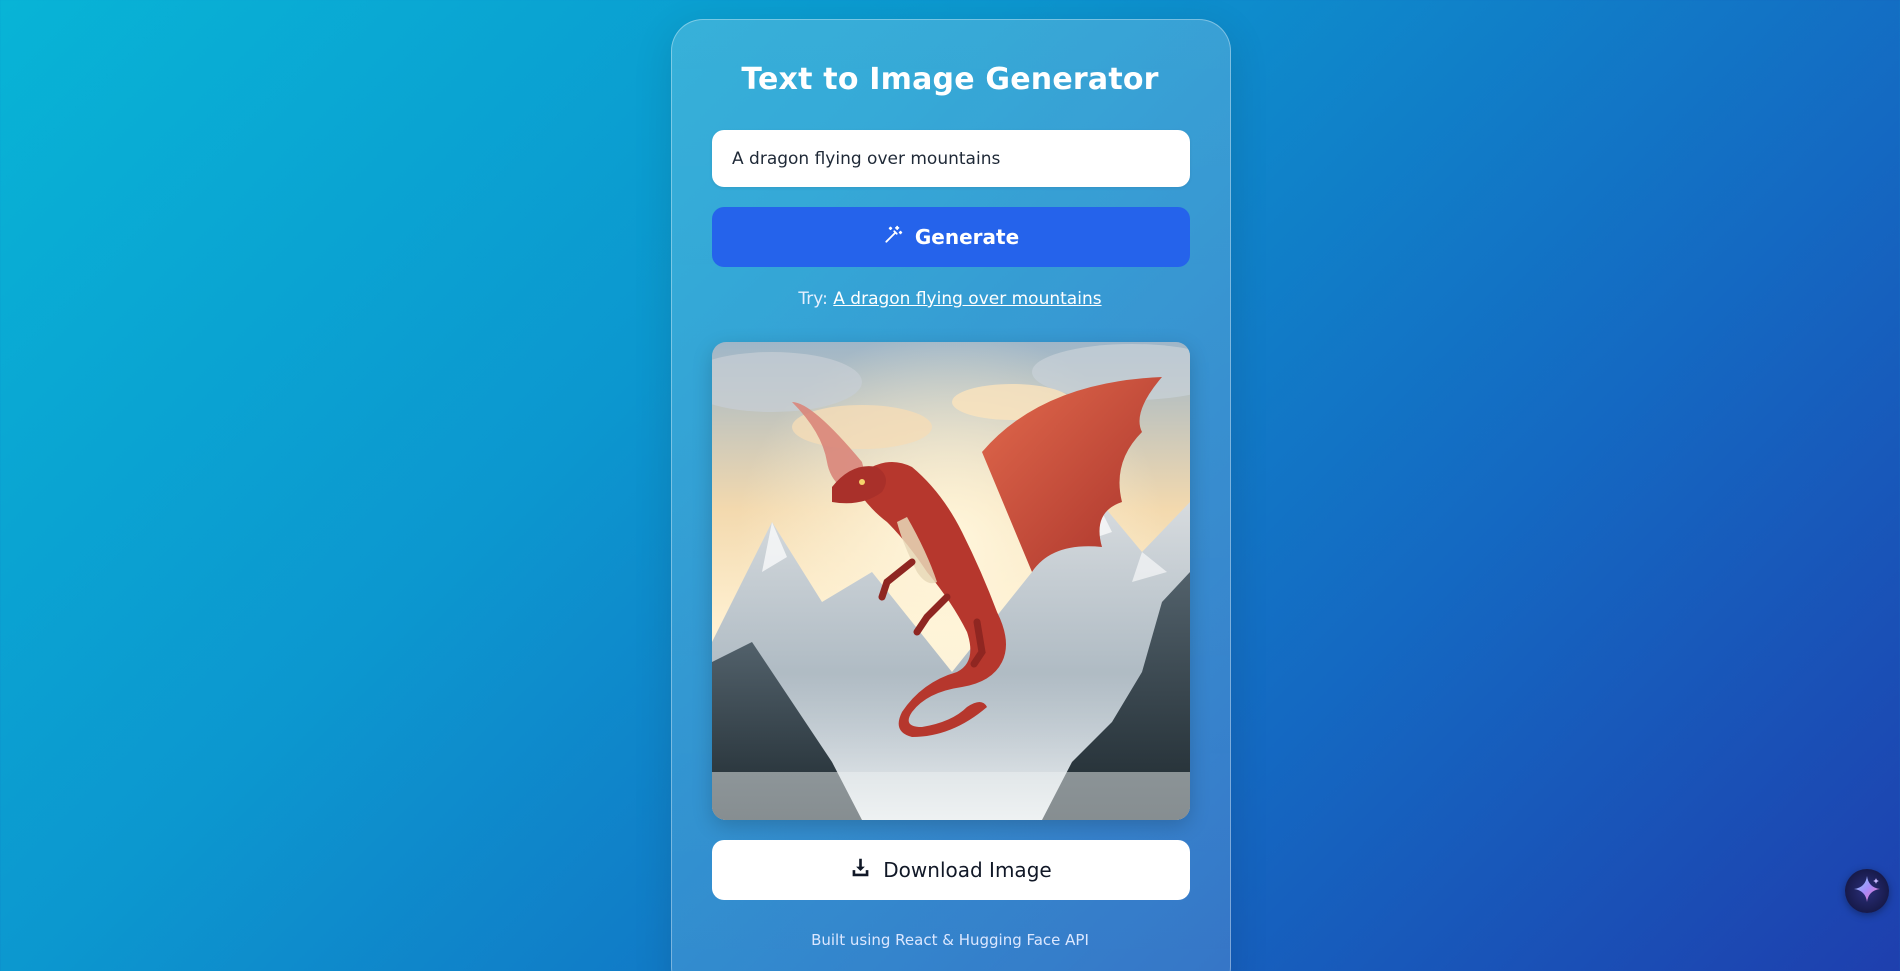 Image resolution: width=1900 pixels, height=971 pixels. What do you see at coordinates (860, 870) in the screenshot?
I see `download-icon` at bounding box center [860, 870].